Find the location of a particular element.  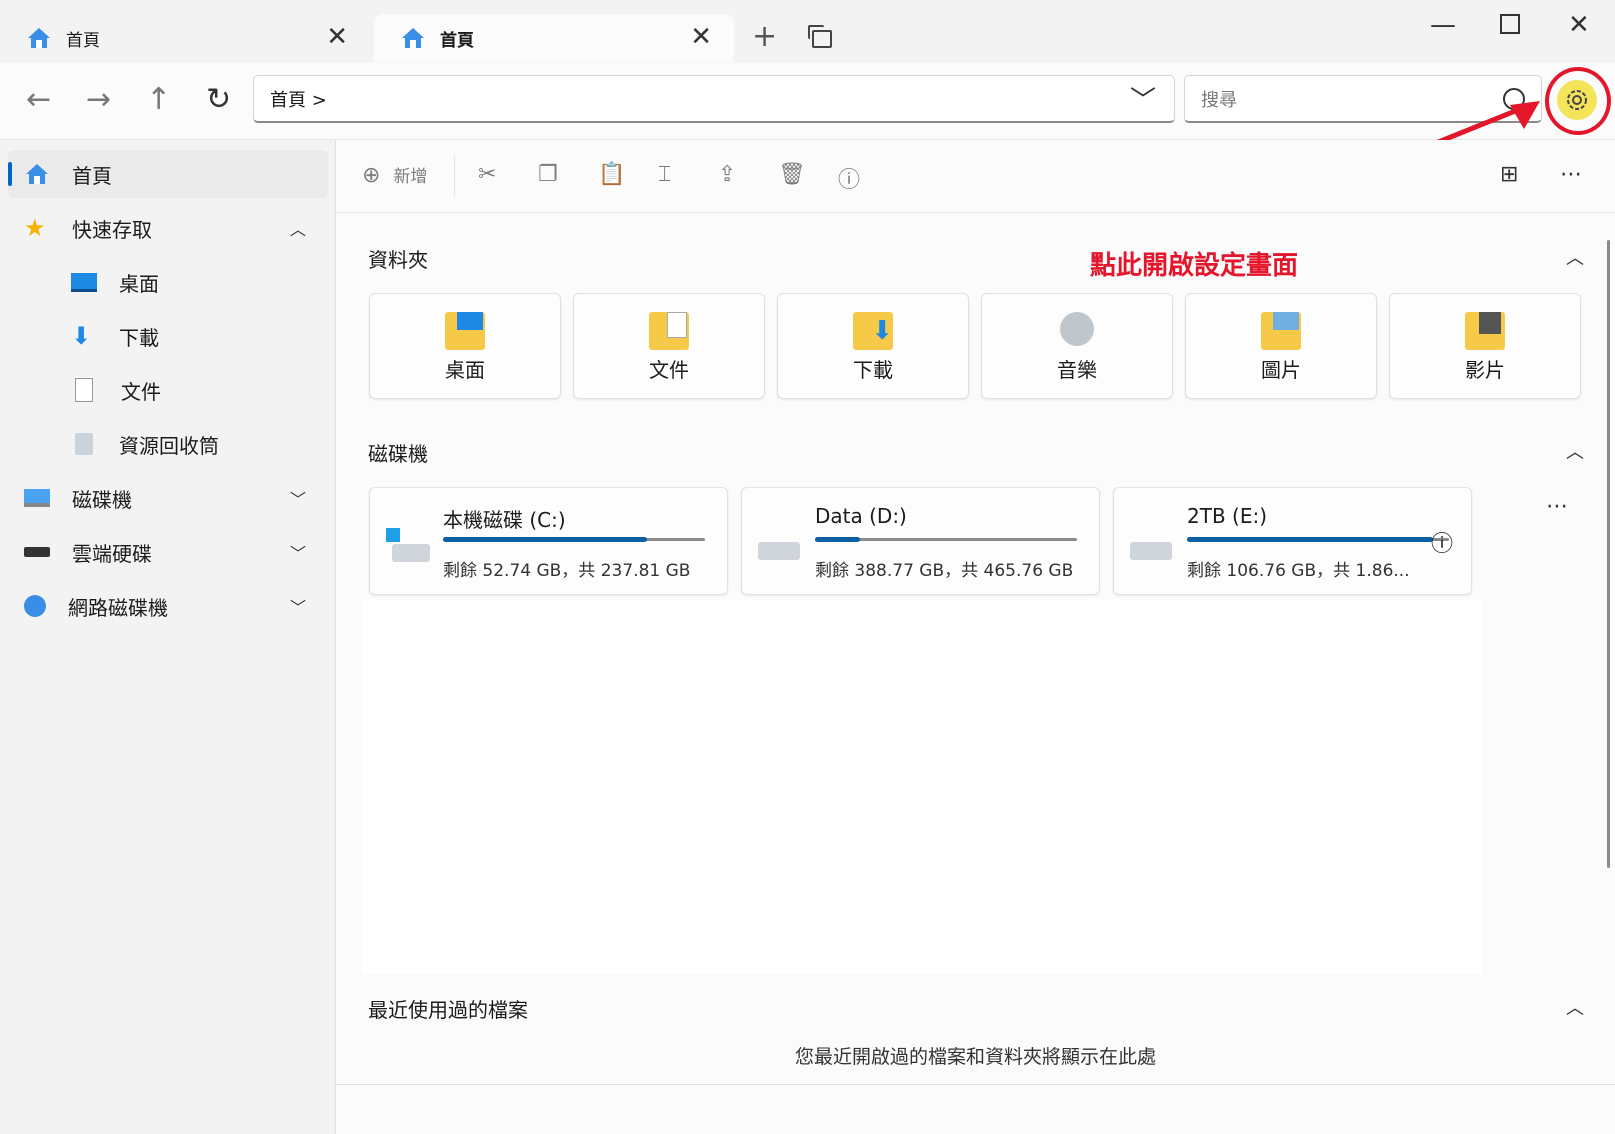

sidebar-item-label: 磁碟機 is located at coordinates (102, 499).